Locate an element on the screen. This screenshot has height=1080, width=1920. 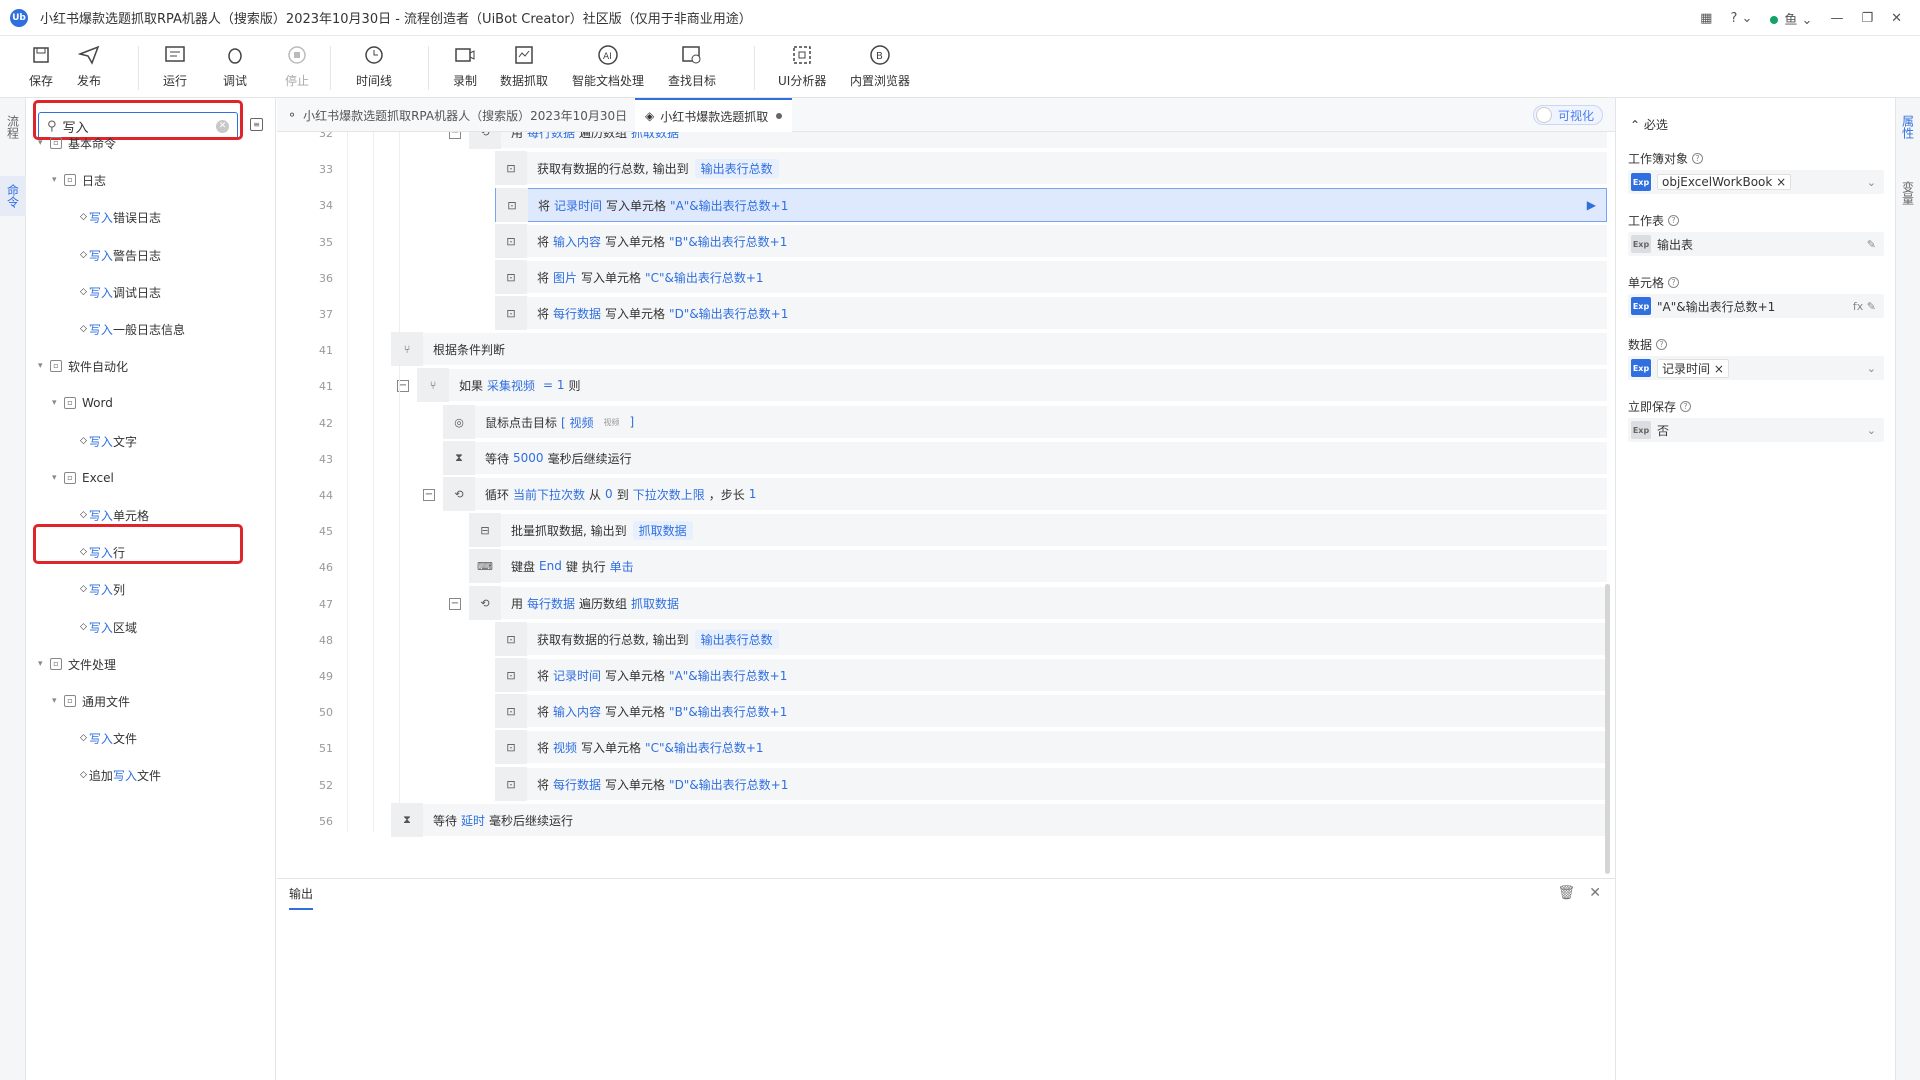
flow-command-row: ⊡ 将 视频 写入单元格 "C"&输出表行总数+1 is located at coordinates (1051, 747).